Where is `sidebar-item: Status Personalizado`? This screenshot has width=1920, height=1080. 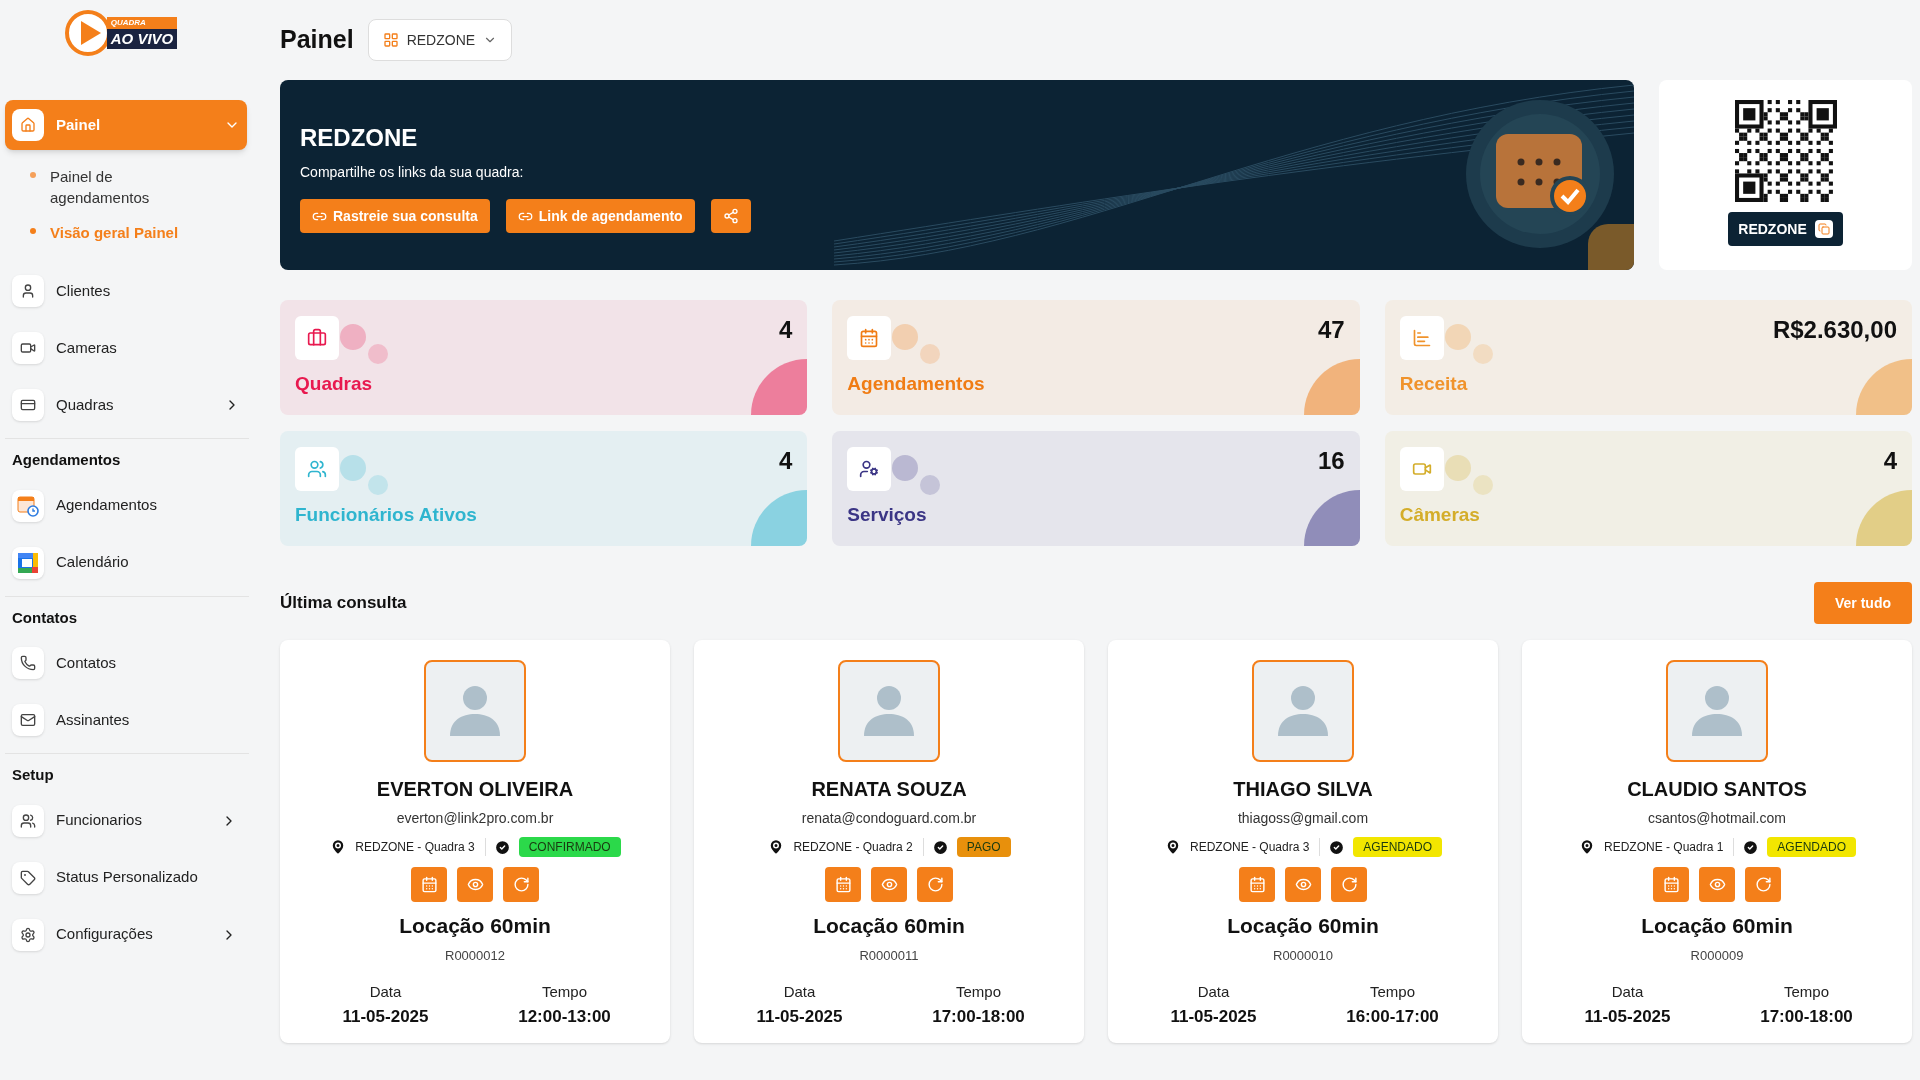 sidebar-item: Status Personalizado is located at coordinates (124, 877).